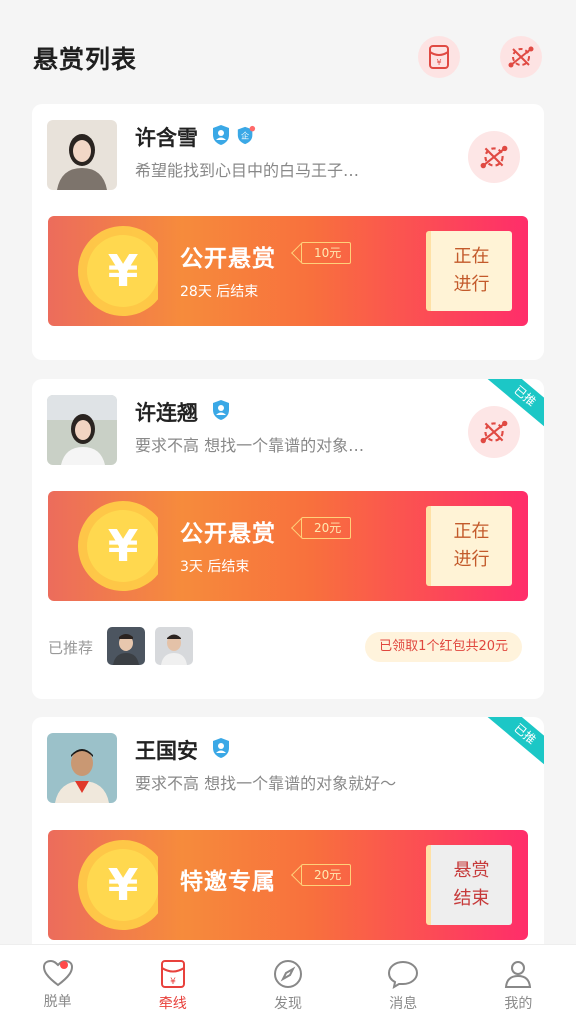 The image size is (576, 1024). What do you see at coordinates (228, 882) in the screenshot?
I see `reward-type: 特邀专属` at bounding box center [228, 882].